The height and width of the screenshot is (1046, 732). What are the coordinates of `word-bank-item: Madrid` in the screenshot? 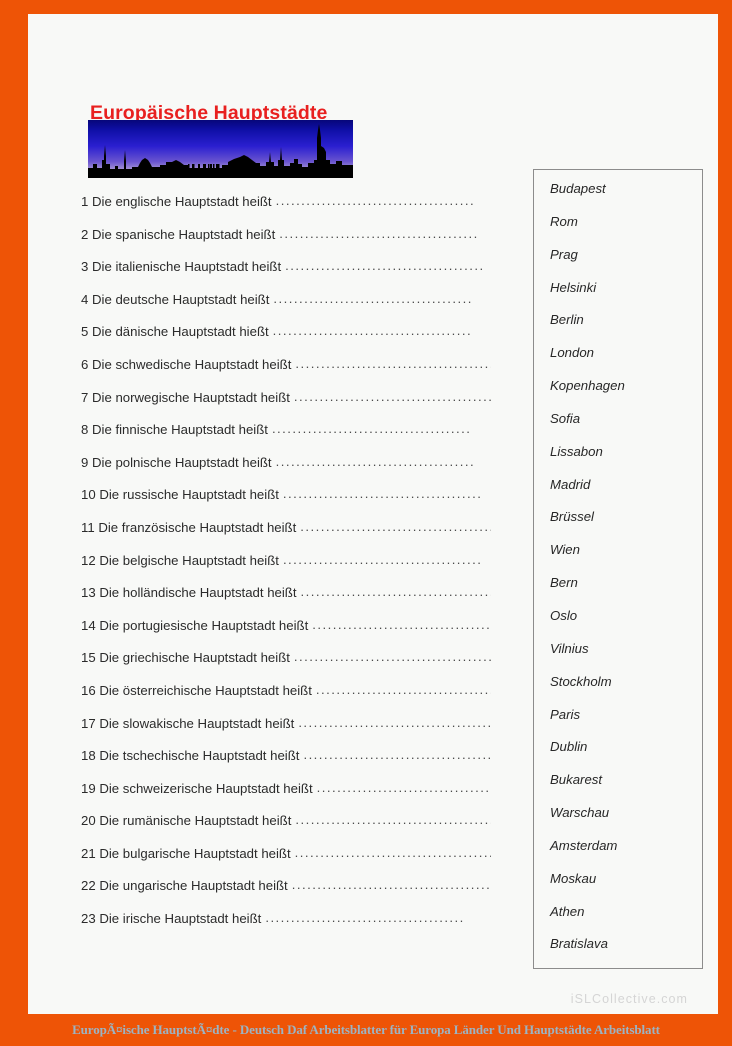 It's located at (626, 494).